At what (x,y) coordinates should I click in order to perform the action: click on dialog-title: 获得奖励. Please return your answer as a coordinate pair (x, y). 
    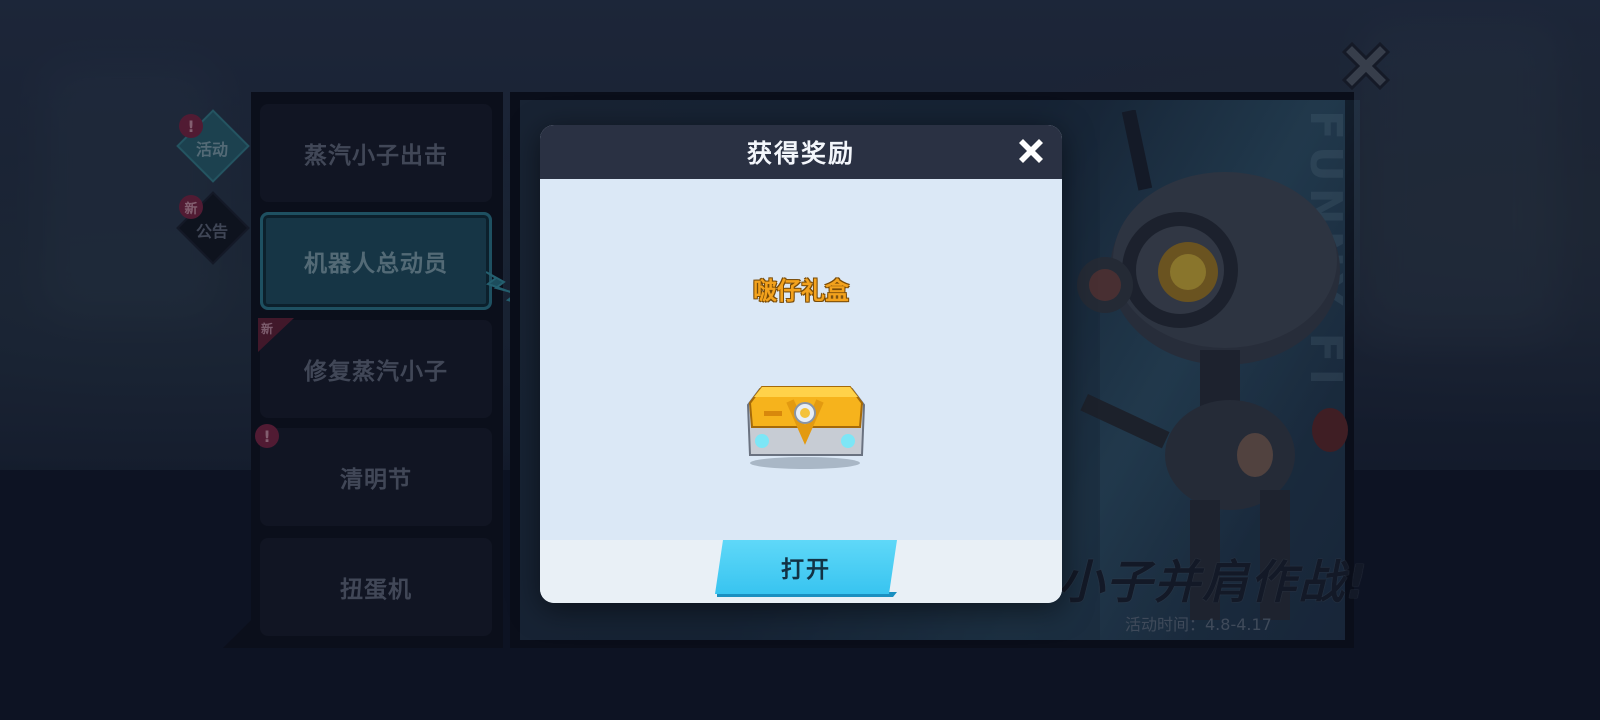
    Looking at the image, I should click on (800, 153).